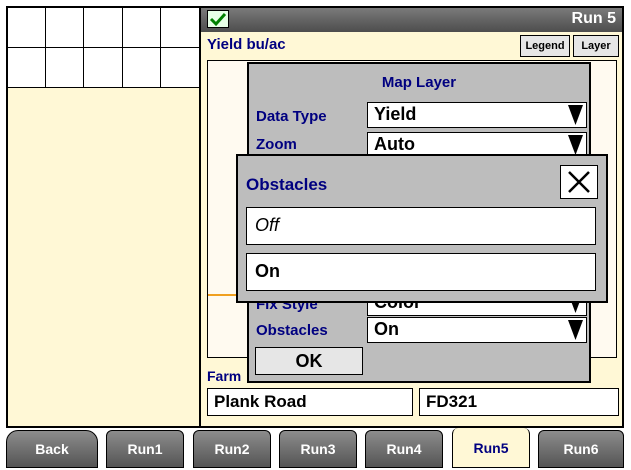 This screenshot has width=631, height=470. Describe the element at coordinates (287, 184) in the screenshot. I see `obstacles-dialog-title: Obstacles` at that location.